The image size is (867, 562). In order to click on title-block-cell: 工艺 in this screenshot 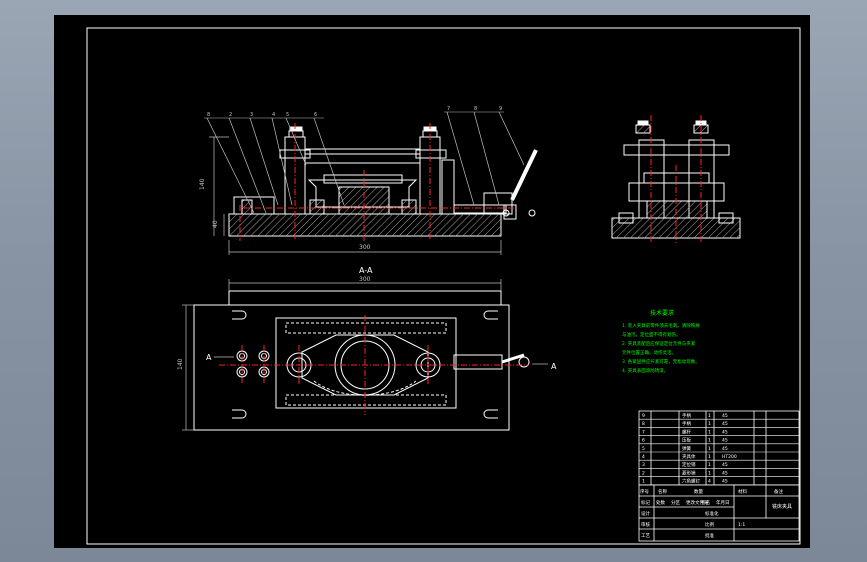, I will do `click(645, 536)`.